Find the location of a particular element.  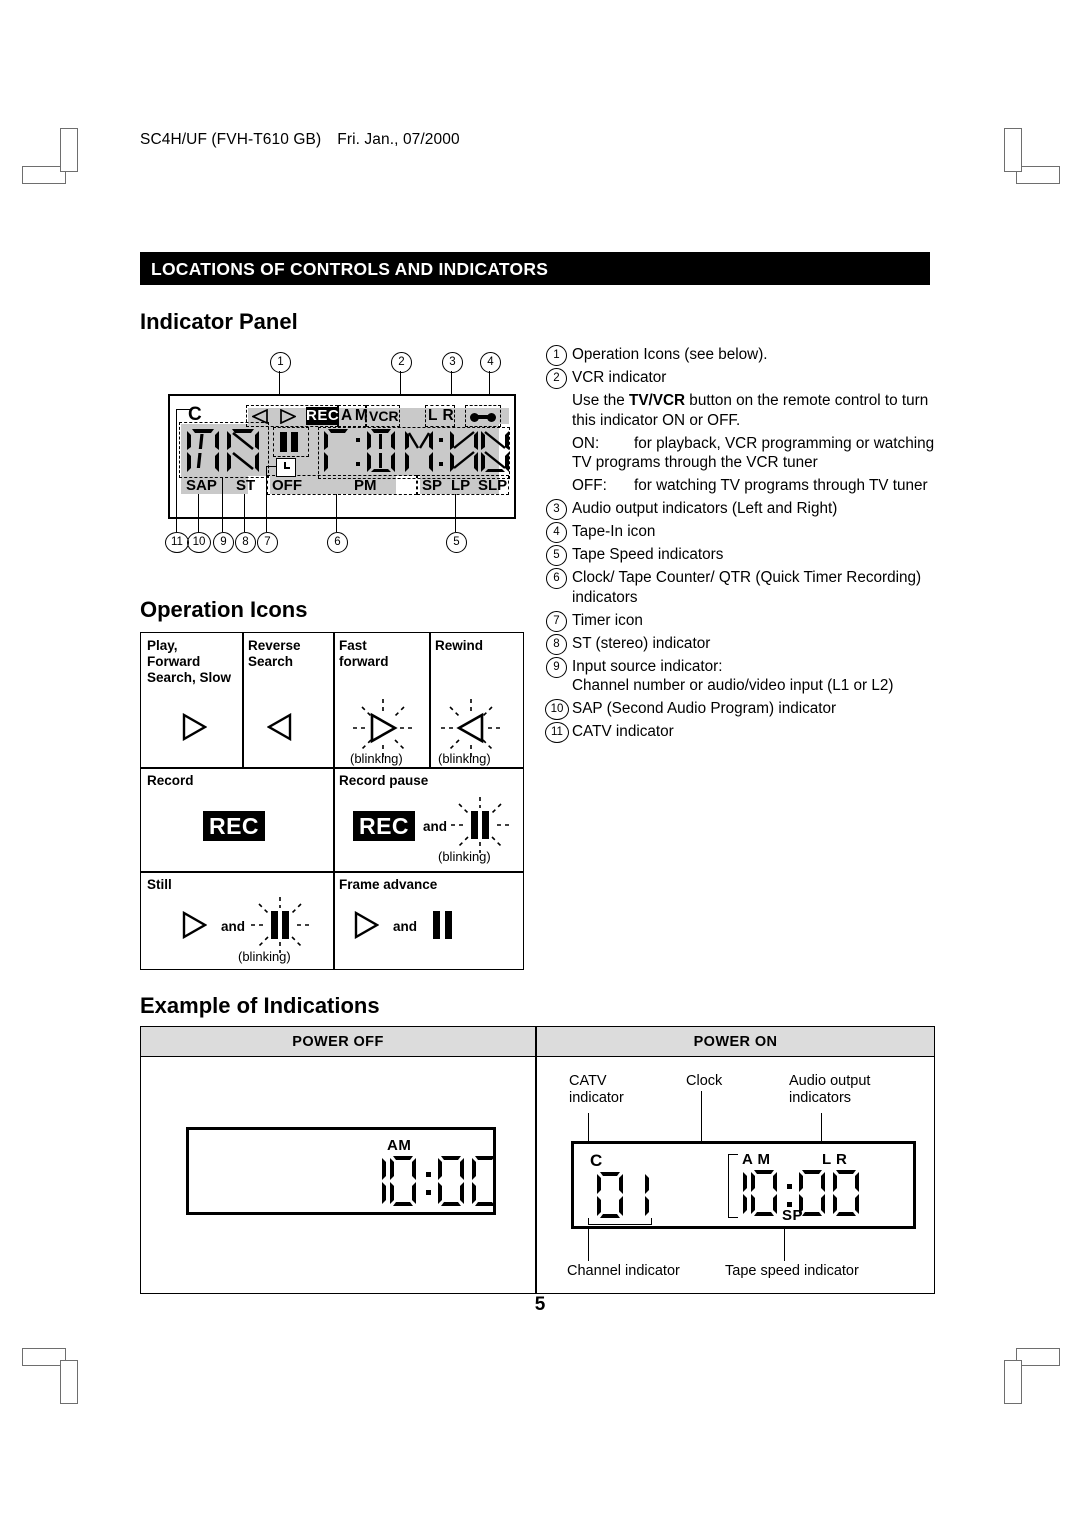

legend-text-8: ST (stereo) indicator is located at coordinates (641, 643).